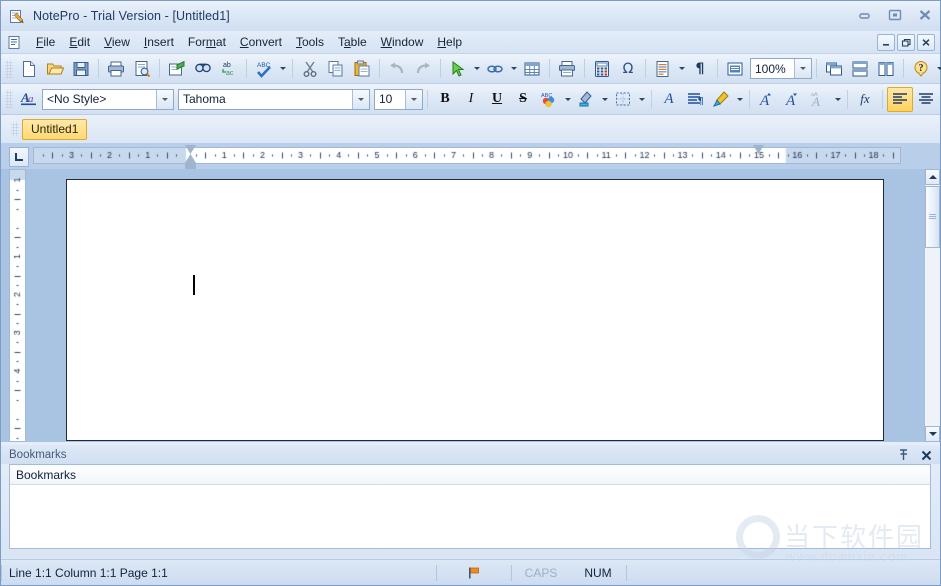  What do you see at coordinates (164, 99) in the screenshot?
I see `style-dropdown-arrow` at bounding box center [164, 99].